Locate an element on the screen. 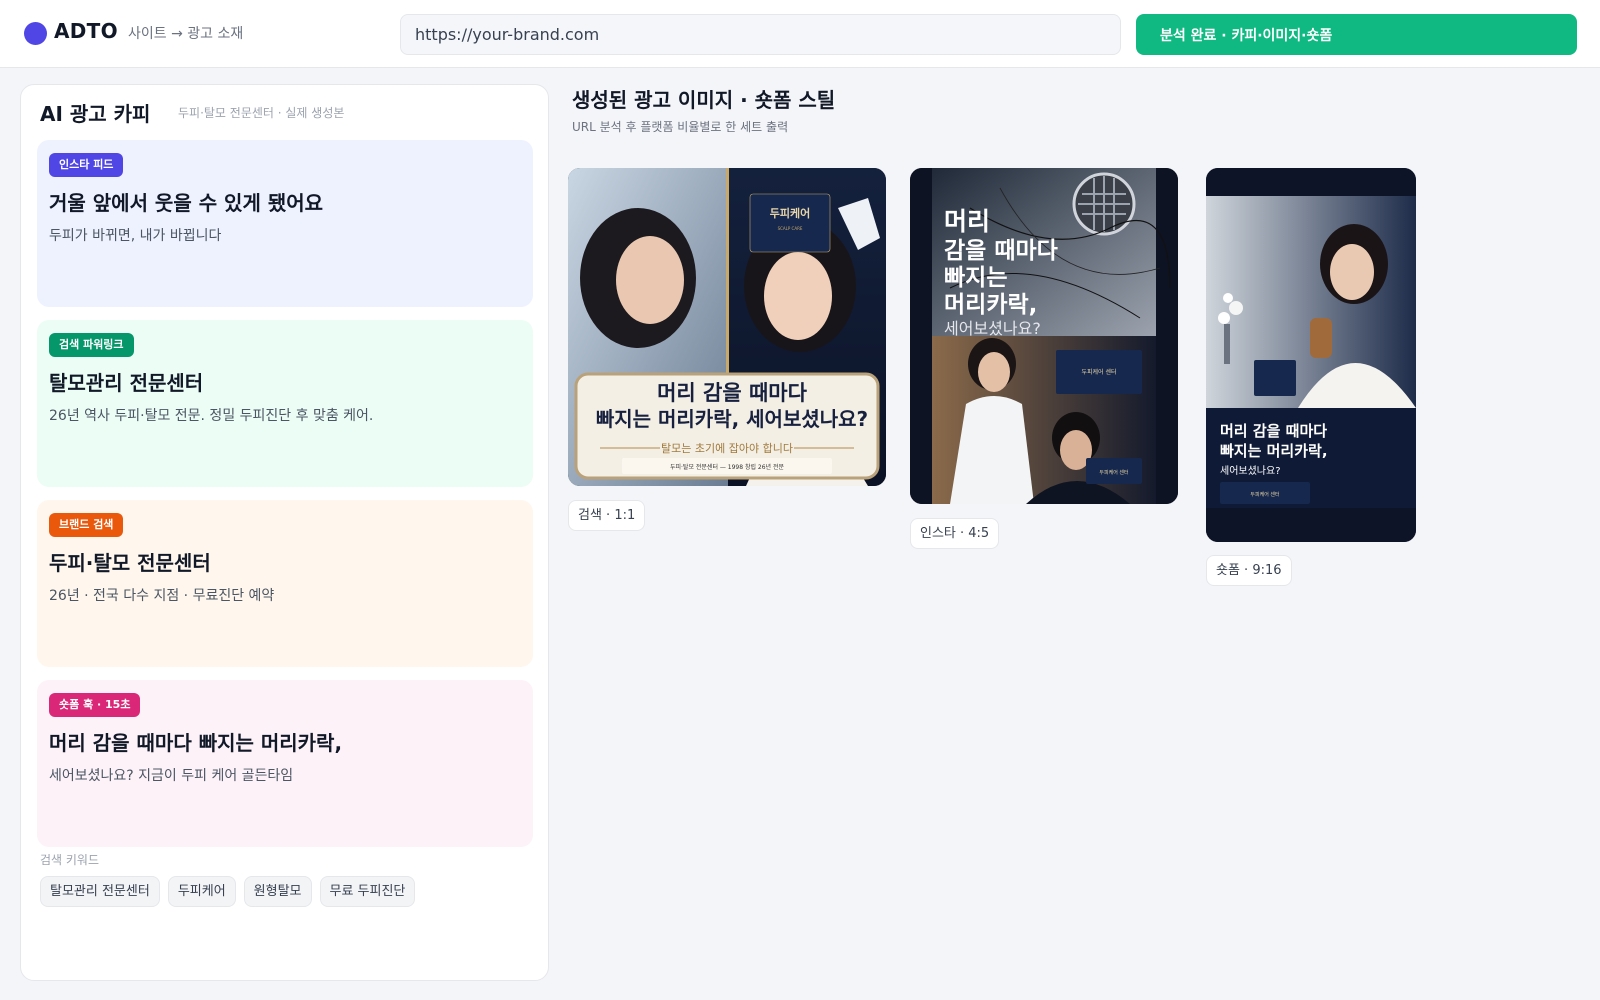 The width and height of the screenshot is (1600, 1000). image-headline-line: 빠지는 is located at coordinates (975, 278).